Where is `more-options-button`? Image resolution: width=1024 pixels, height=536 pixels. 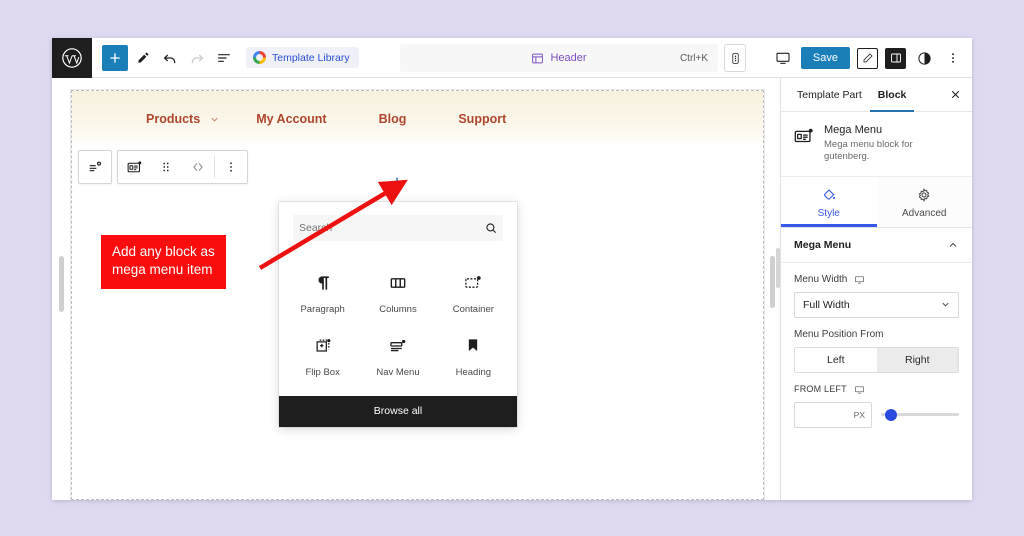
more-options-button is located at coordinates (953, 58).